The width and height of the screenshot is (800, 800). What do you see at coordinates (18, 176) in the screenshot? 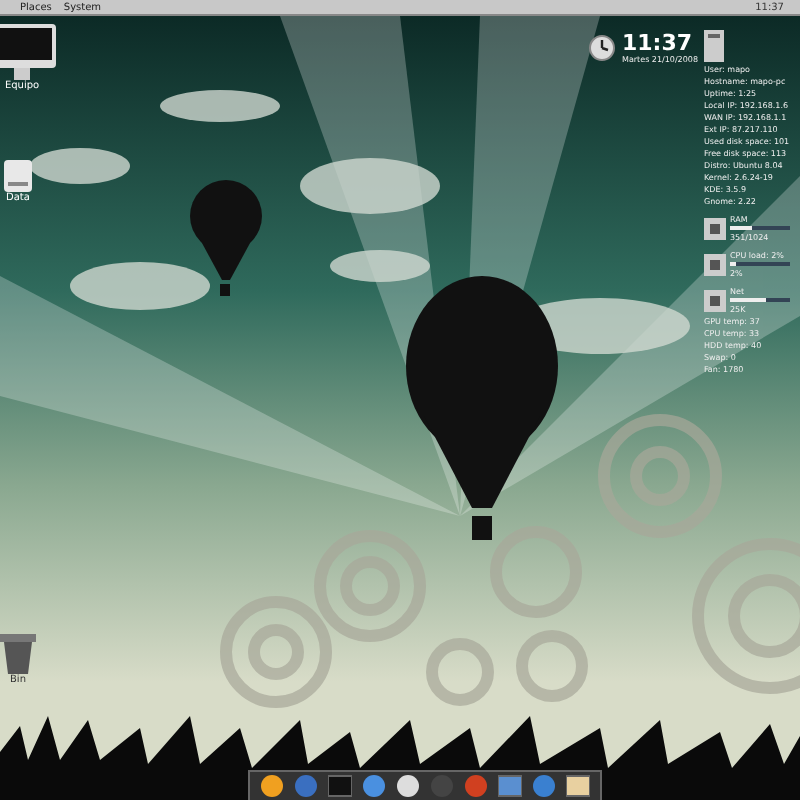
I see `drive-icon` at bounding box center [18, 176].